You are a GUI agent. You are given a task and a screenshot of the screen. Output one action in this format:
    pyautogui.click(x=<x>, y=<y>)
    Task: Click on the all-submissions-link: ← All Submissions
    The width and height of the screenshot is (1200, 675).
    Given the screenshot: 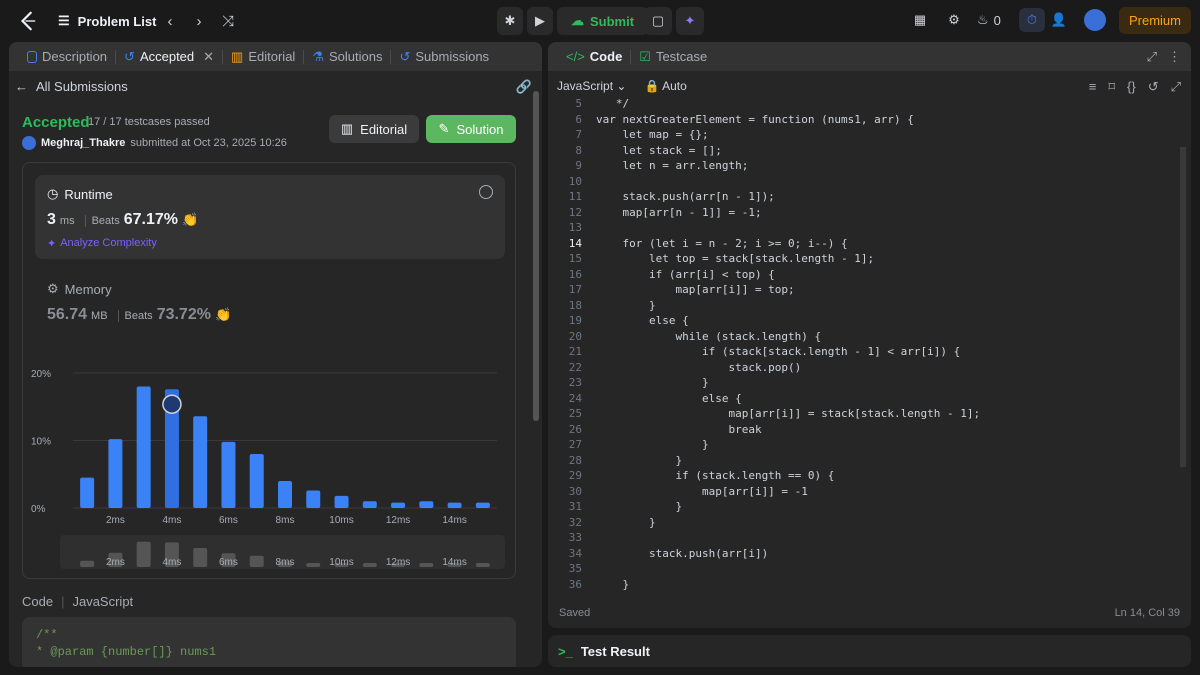 What is the action you would take?
    pyautogui.click(x=71, y=86)
    